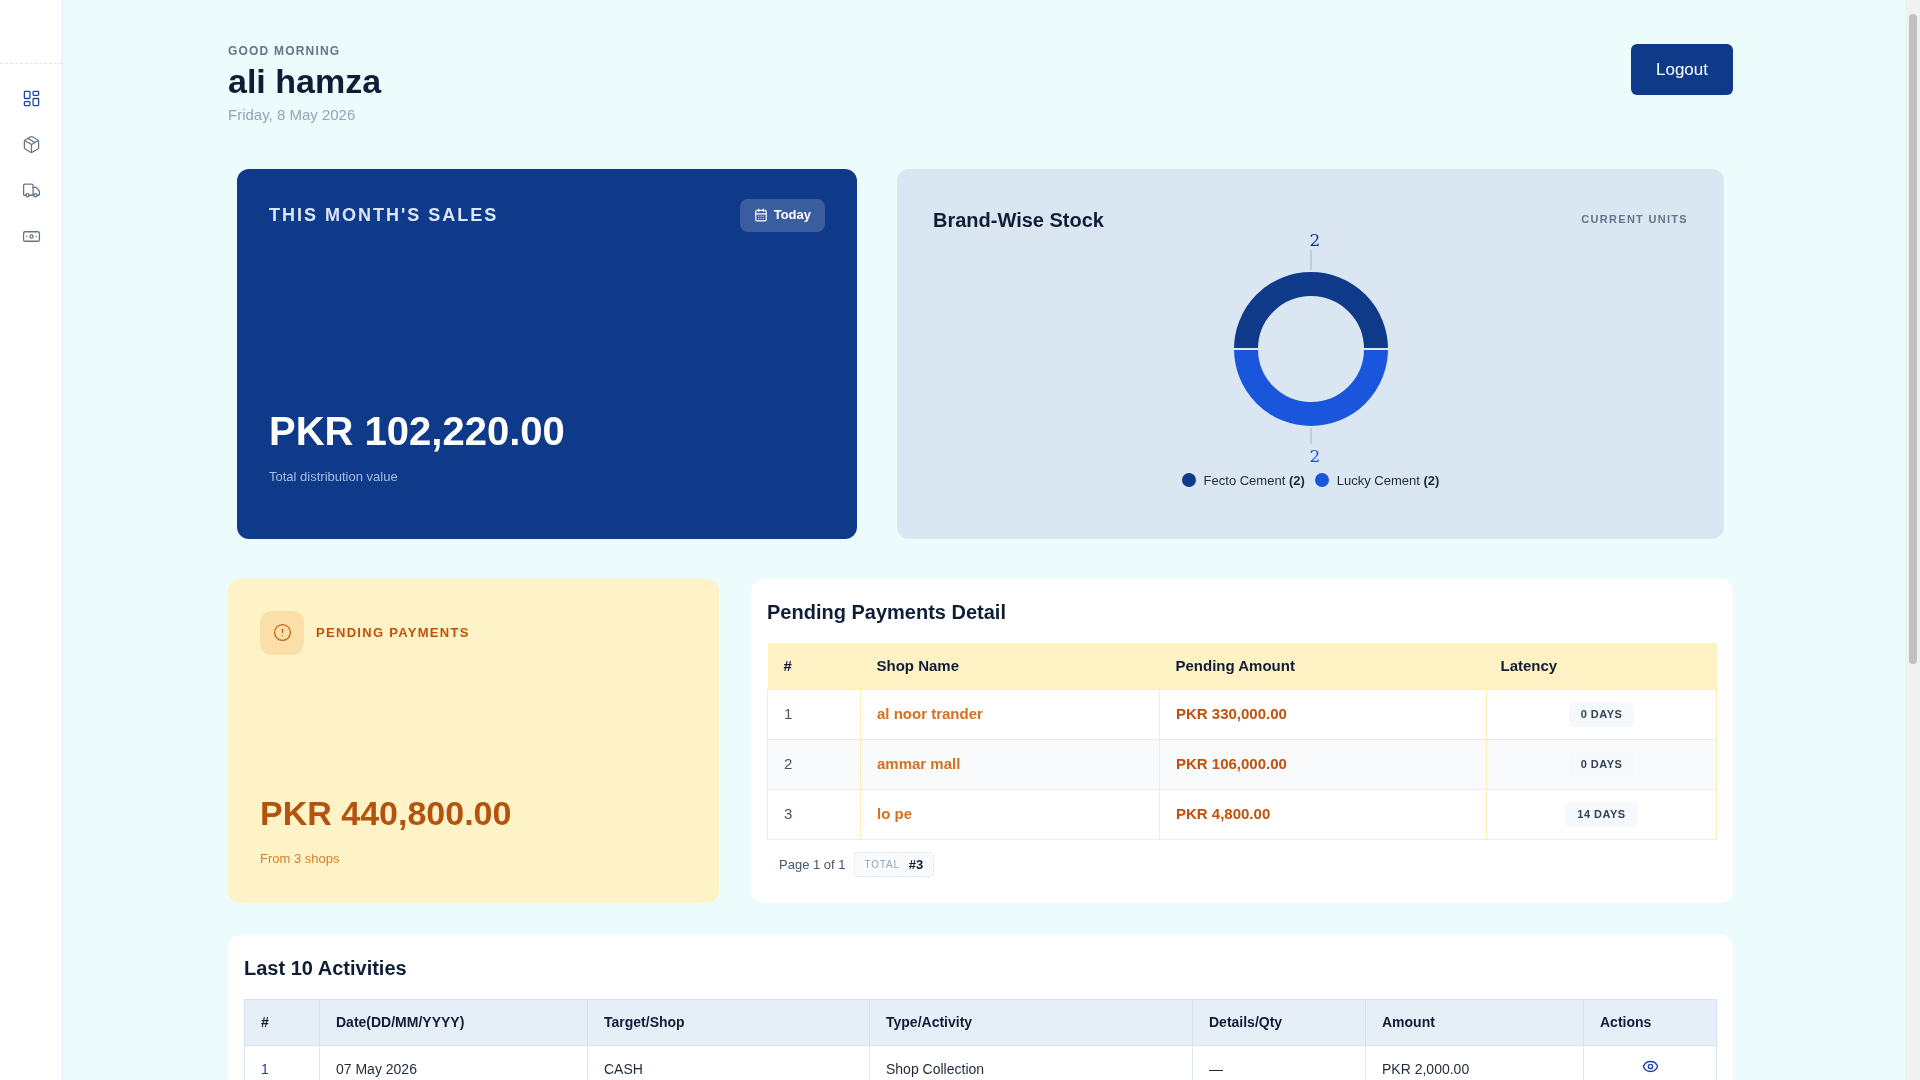 Image resolution: width=1920 pixels, height=1080 pixels. Describe the element at coordinates (1601, 814) in the screenshot. I see `latency-badge: 14 DAYS` at that location.